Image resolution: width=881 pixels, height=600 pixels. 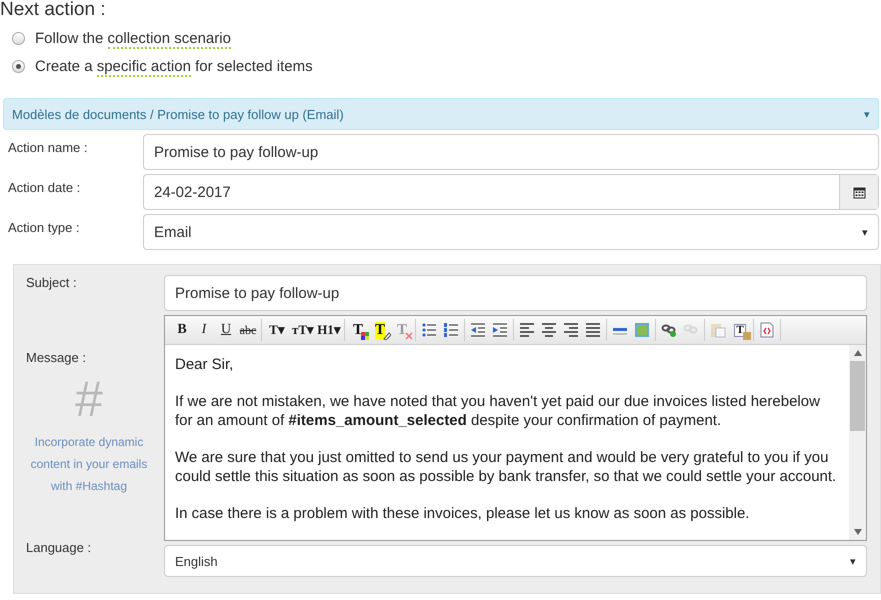 What do you see at coordinates (593, 330) in the screenshot?
I see `justify-icon` at bounding box center [593, 330].